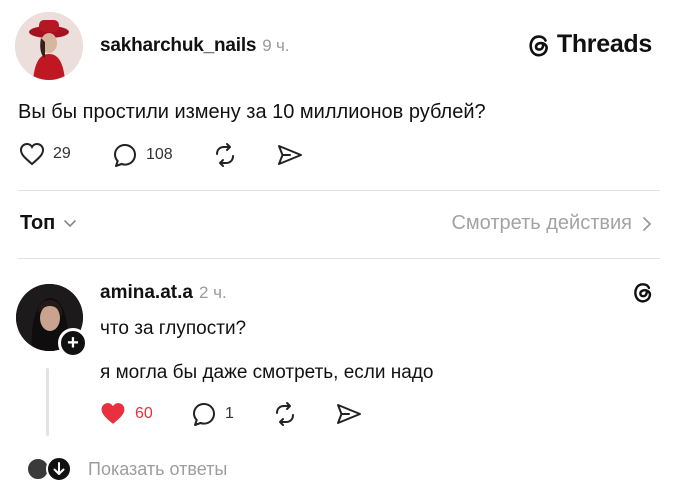 The width and height of the screenshot is (680, 488). What do you see at coordinates (126, 413) in the screenshot?
I see `reply-like-button: 60` at bounding box center [126, 413].